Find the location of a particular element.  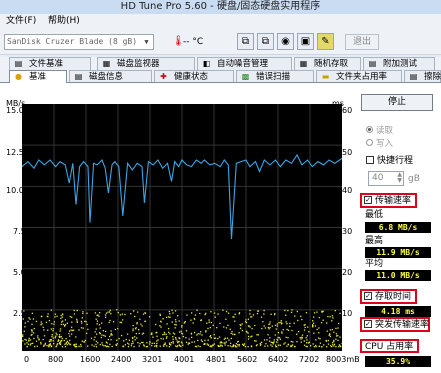

tab-extra-tests: ▤ 附加测试 is located at coordinates (399, 63).